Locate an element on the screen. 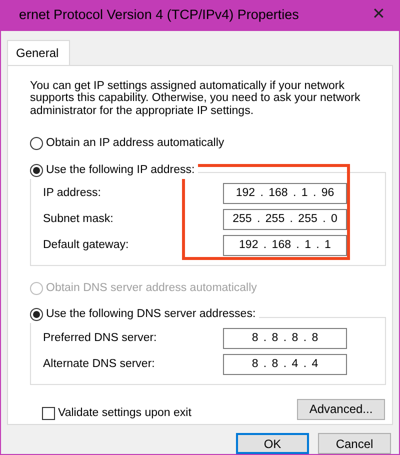 The image size is (400, 455). ip-address-field: 192 . 168 . 1 . 1 is located at coordinates (285, 245).